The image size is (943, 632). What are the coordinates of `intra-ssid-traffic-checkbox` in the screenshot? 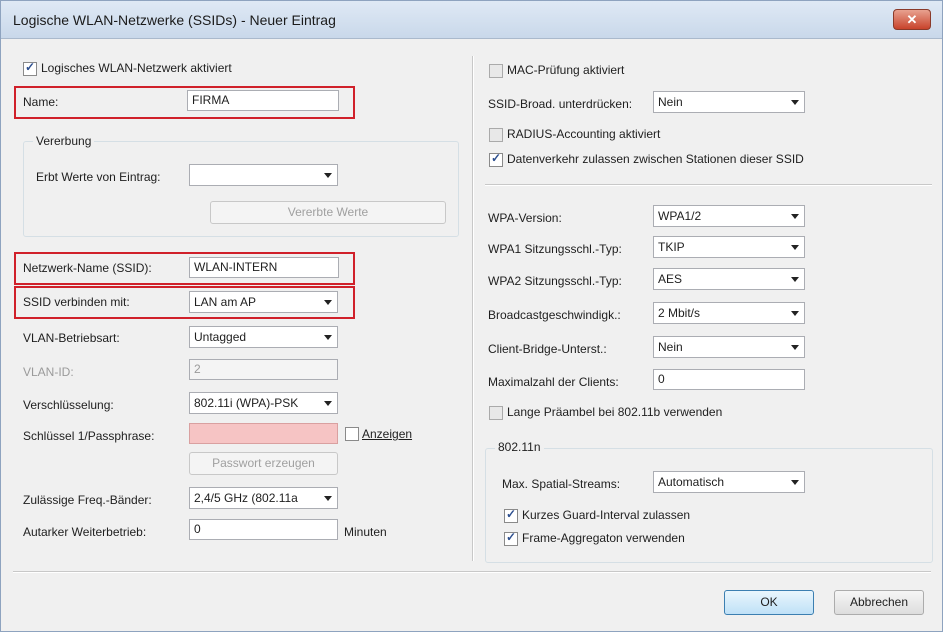 It's located at (496, 159).